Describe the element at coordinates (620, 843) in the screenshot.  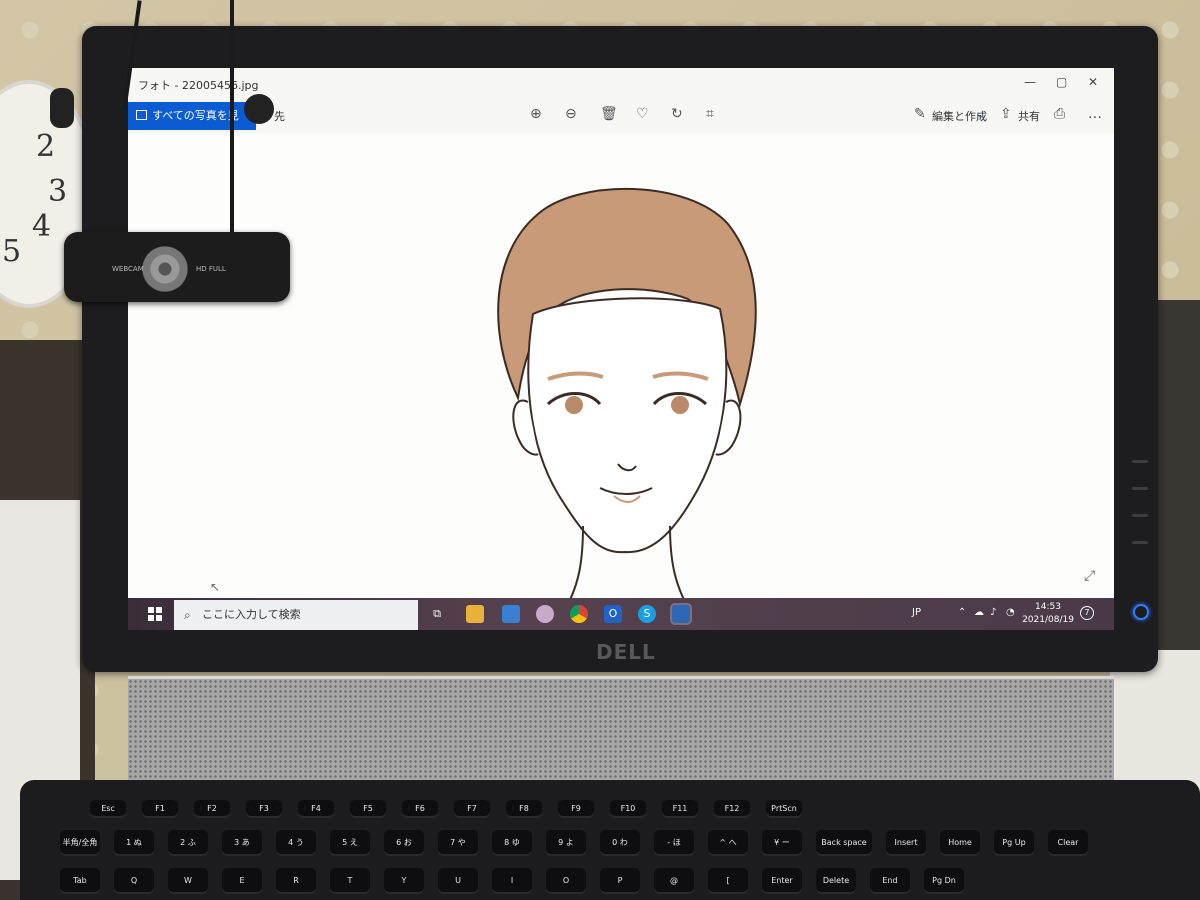
I see `key-1-10: 0 わ` at that location.